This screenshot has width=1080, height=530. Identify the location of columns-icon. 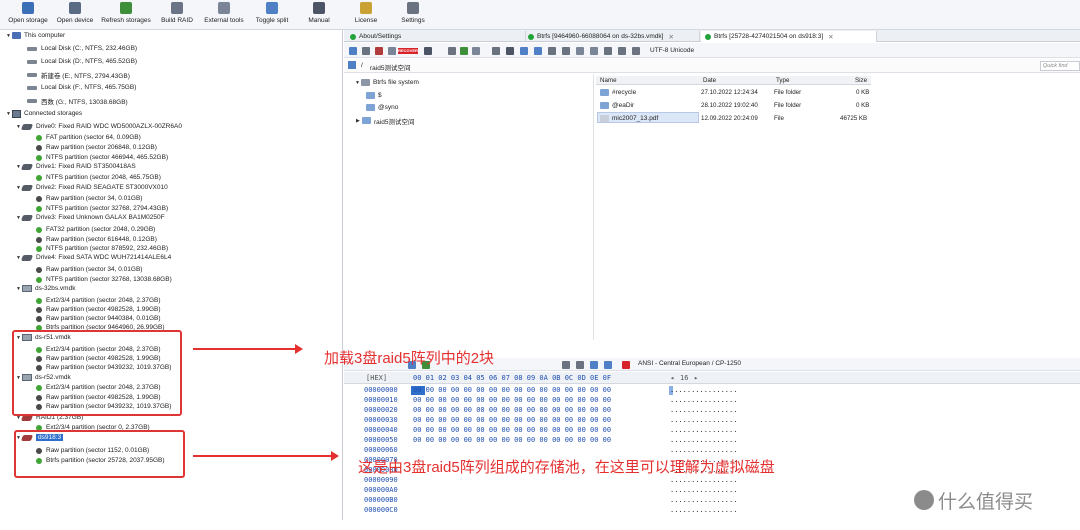
(594, 51).